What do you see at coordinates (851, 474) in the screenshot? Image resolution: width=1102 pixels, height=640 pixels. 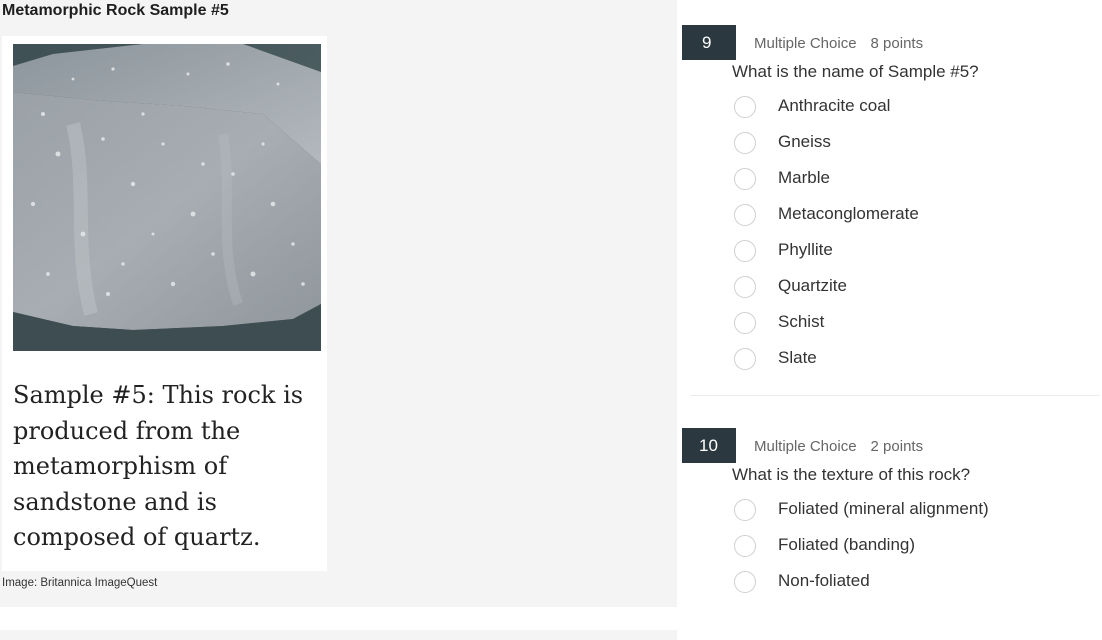 I see `question-text: What is the texture of this rock?` at bounding box center [851, 474].